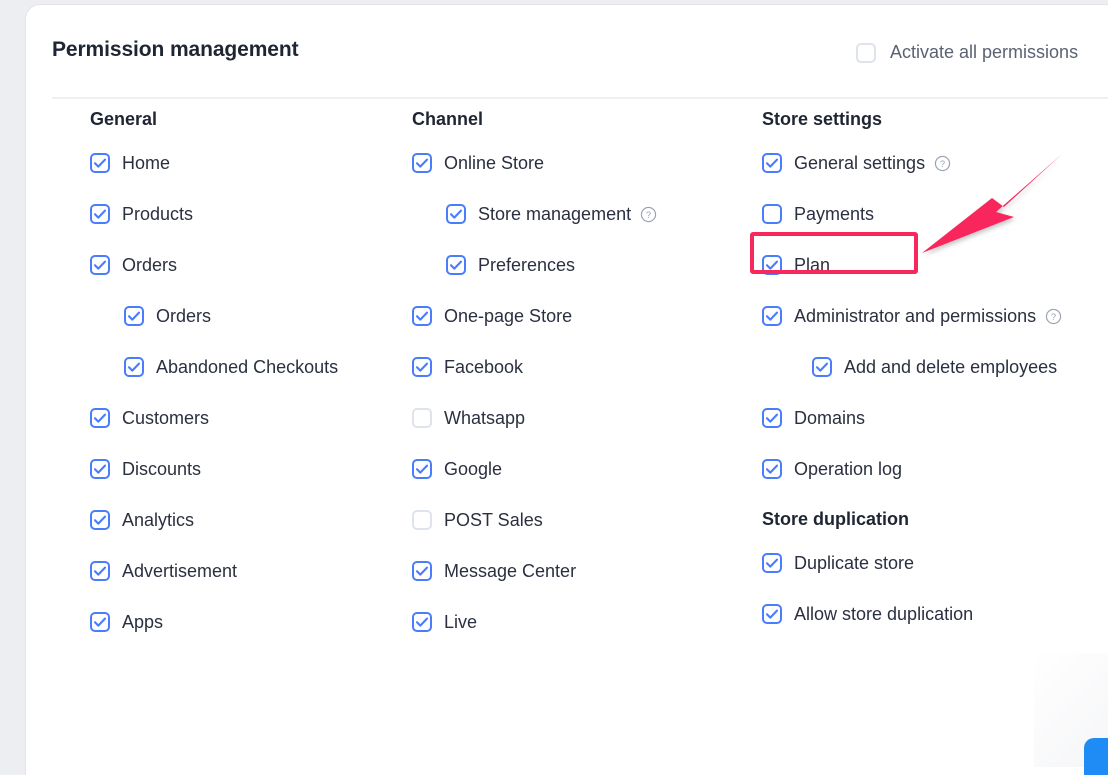 The width and height of the screenshot is (1108, 775). What do you see at coordinates (527, 265) in the screenshot?
I see `permission-label: Preferences` at bounding box center [527, 265].